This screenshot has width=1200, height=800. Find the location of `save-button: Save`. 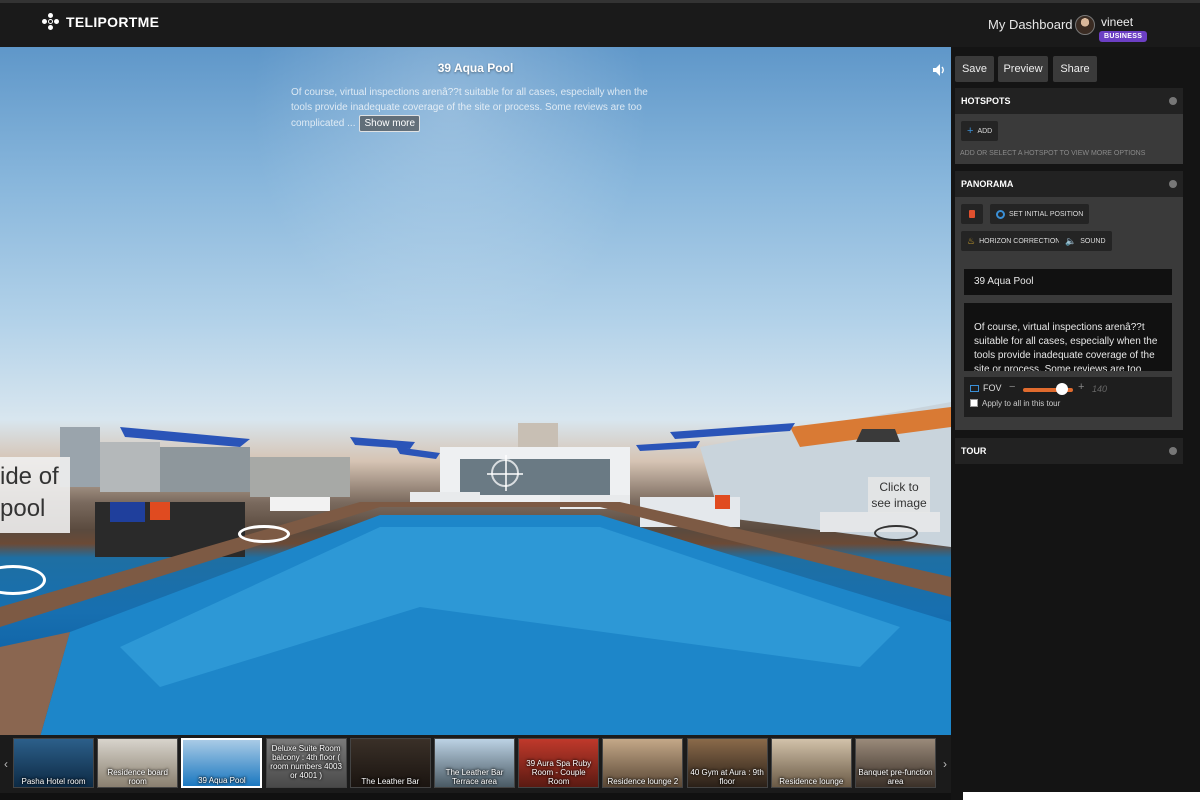

save-button: Save is located at coordinates (974, 69).